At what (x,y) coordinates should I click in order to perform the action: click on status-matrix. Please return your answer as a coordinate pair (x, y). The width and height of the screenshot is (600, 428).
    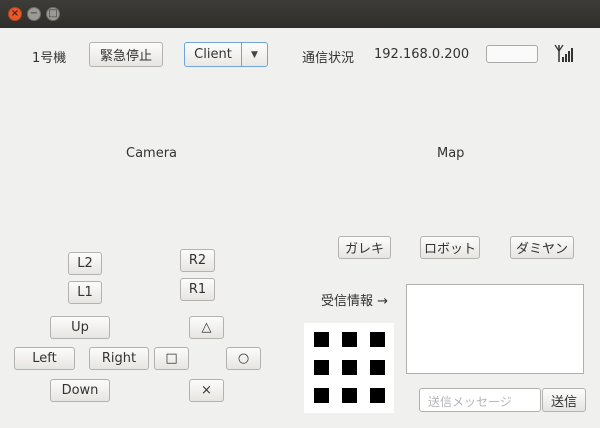
    Looking at the image, I should click on (349, 368).